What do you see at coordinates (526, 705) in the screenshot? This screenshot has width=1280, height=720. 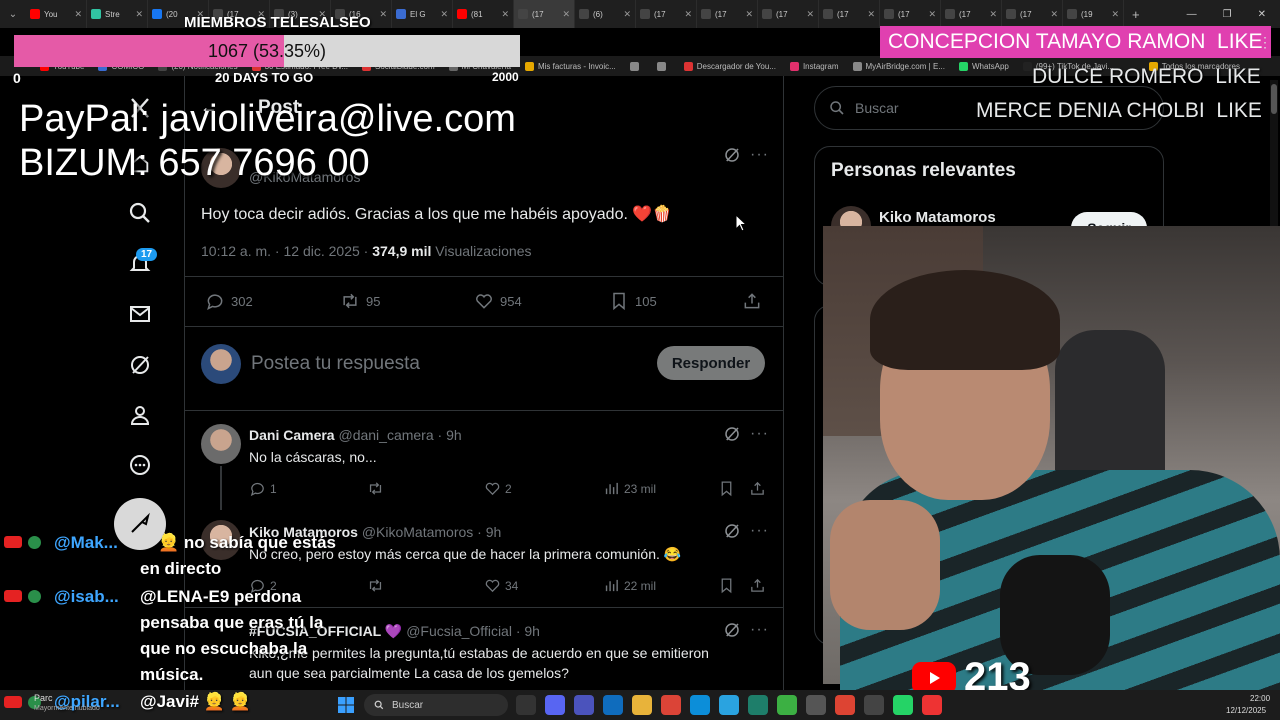 I see `task-view-icon` at bounding box center [526, 705].